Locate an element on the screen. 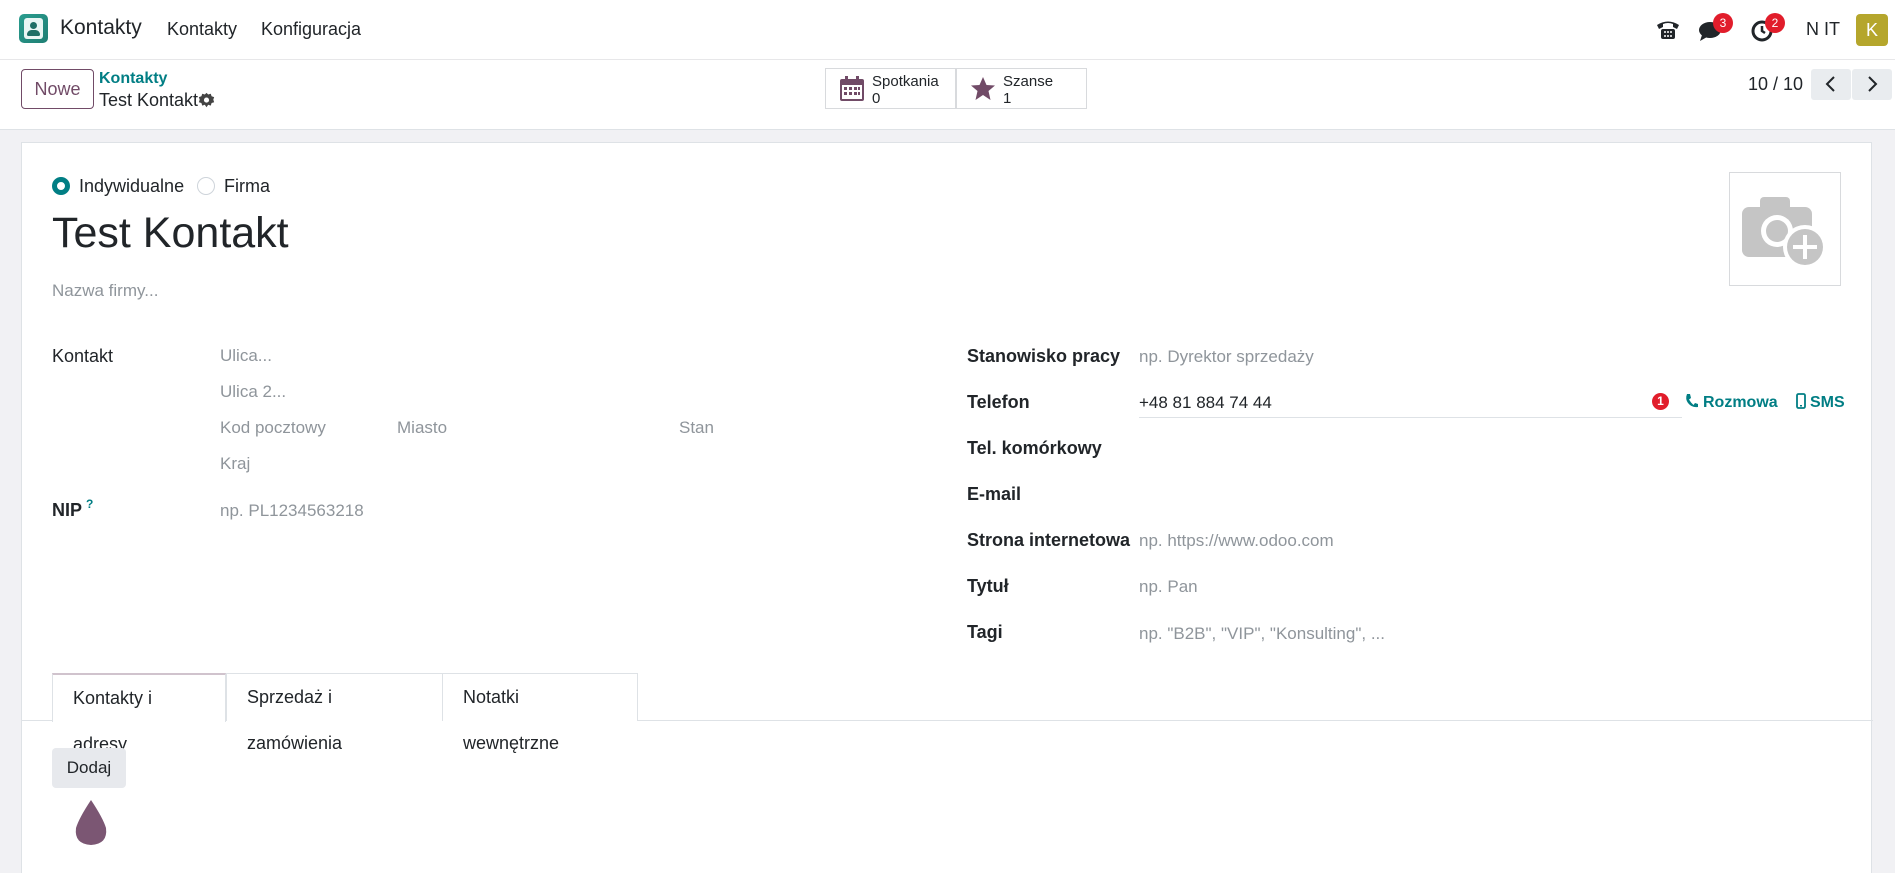 The image size is (1895, 873). tags-label: Tagi is located at coordinates (985, 632).